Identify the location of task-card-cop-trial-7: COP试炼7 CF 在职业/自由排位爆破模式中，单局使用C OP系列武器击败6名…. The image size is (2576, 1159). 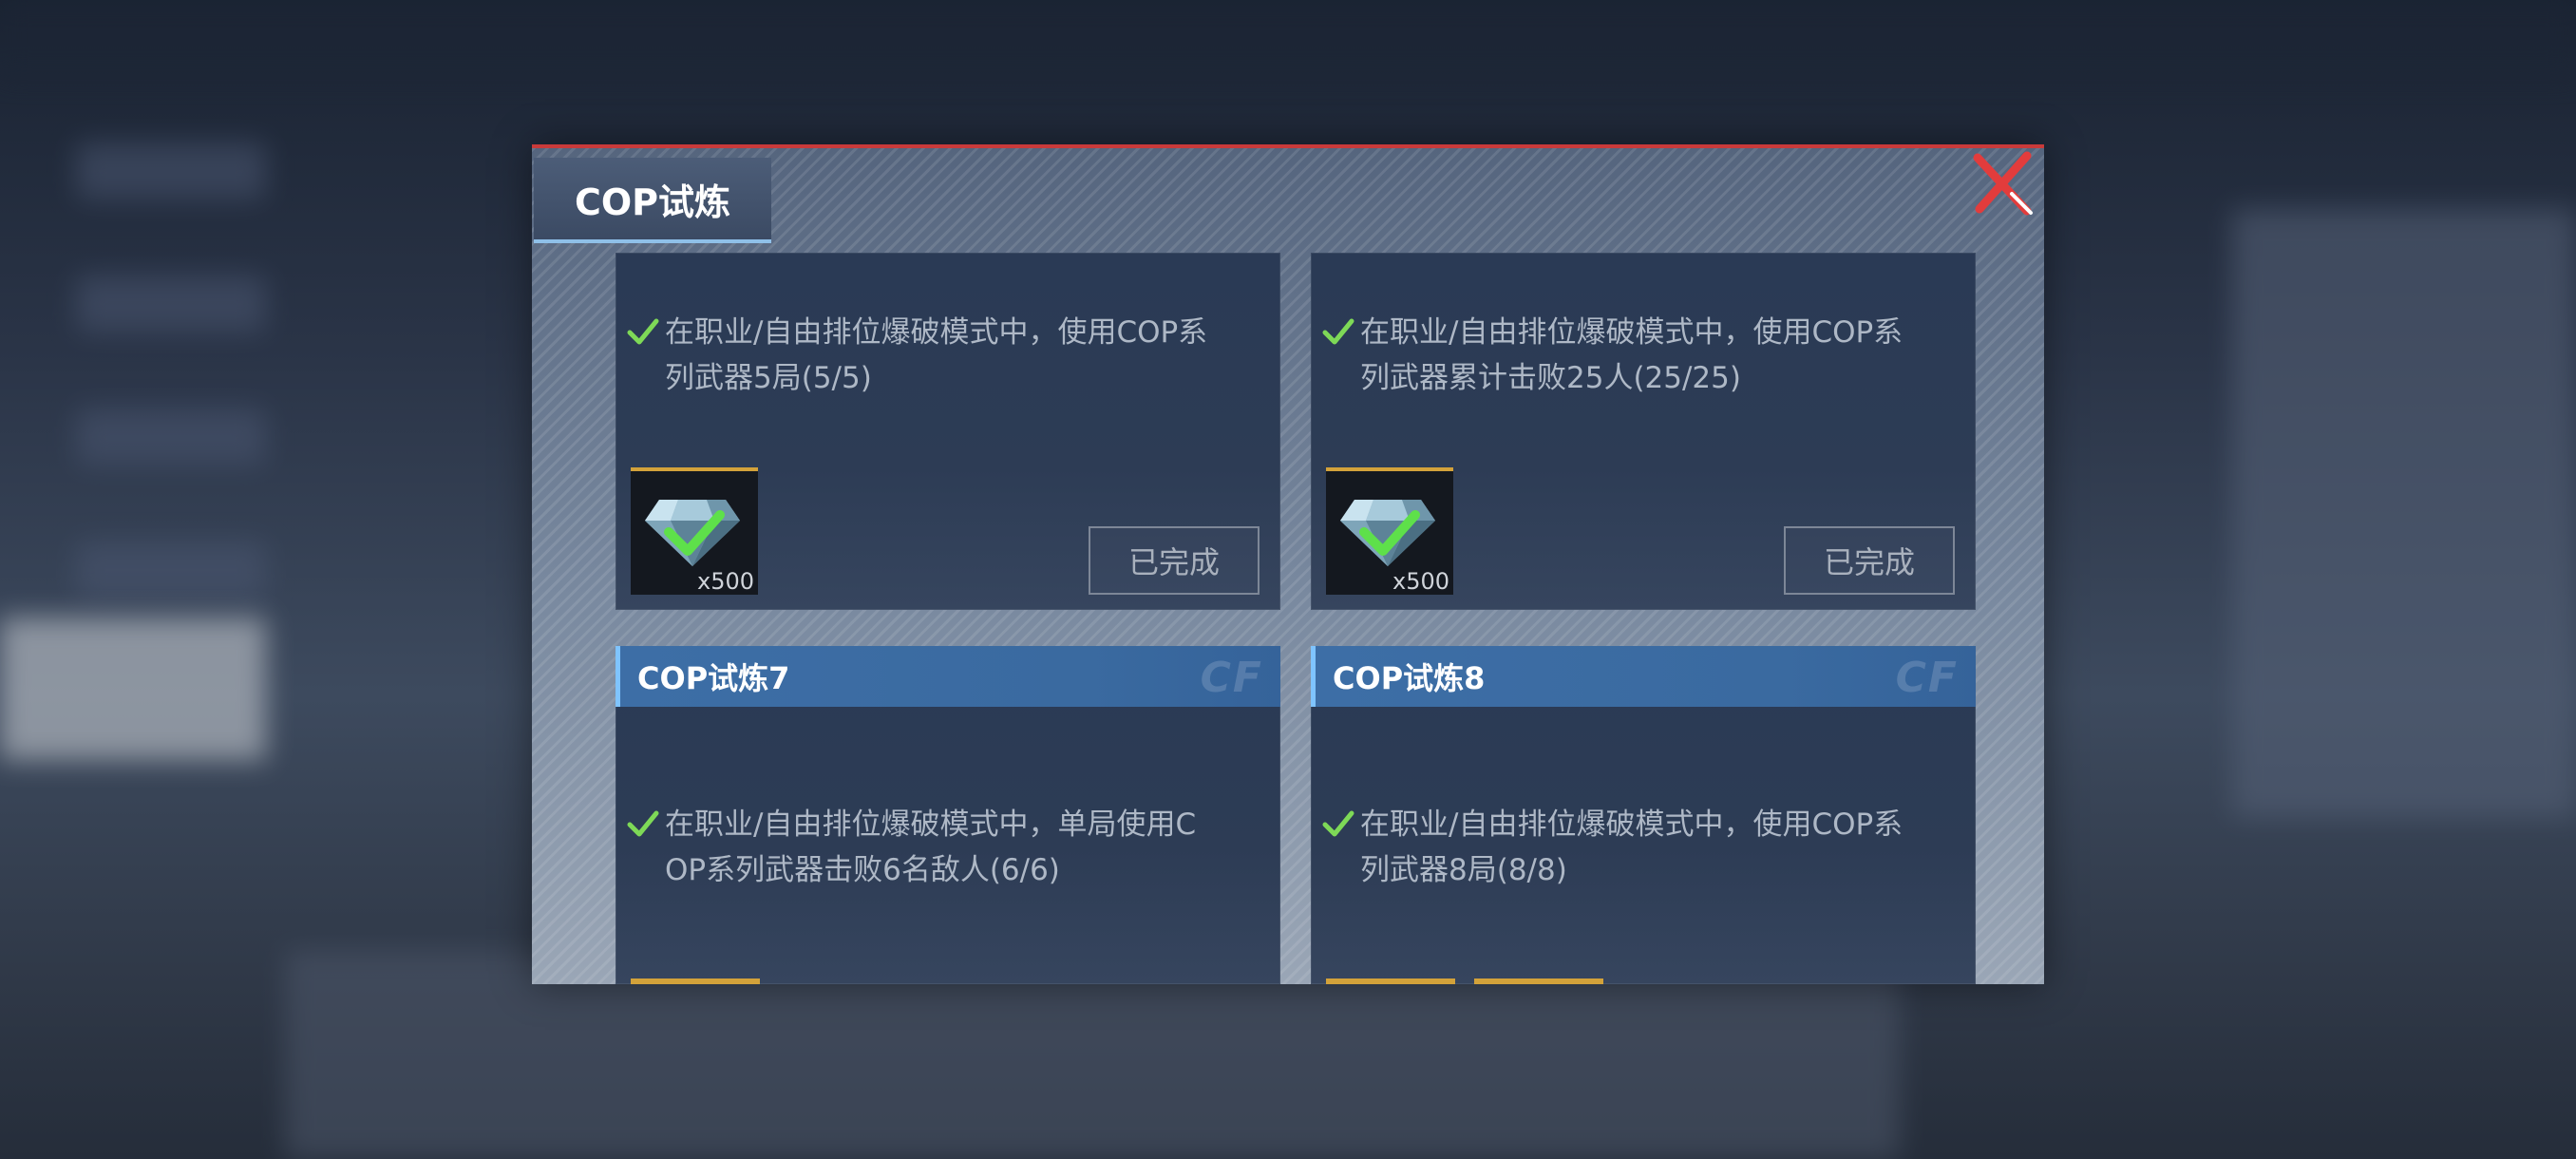
(948, 815).